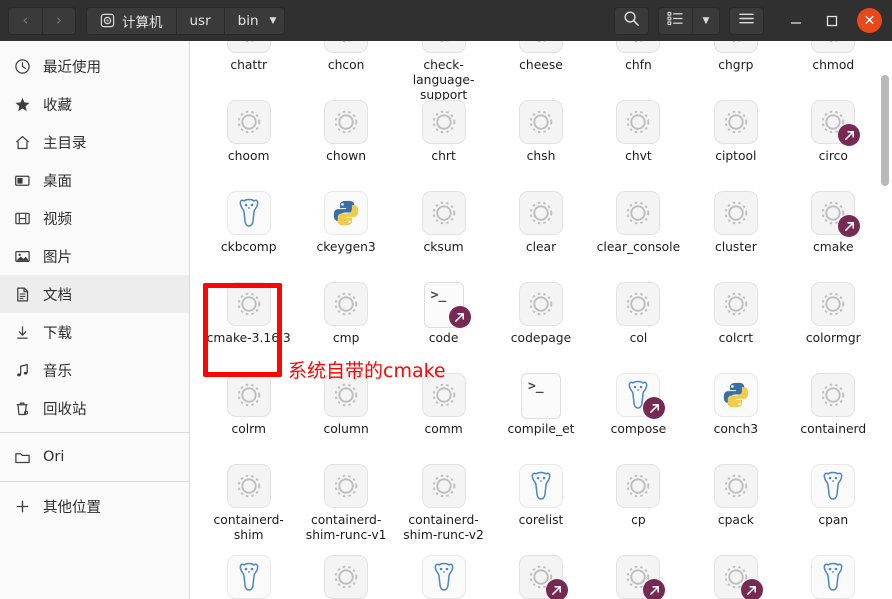 The width and height of the screenshot is (892, 599). I want to click on file-item-chown: chown, so click(345, 137).